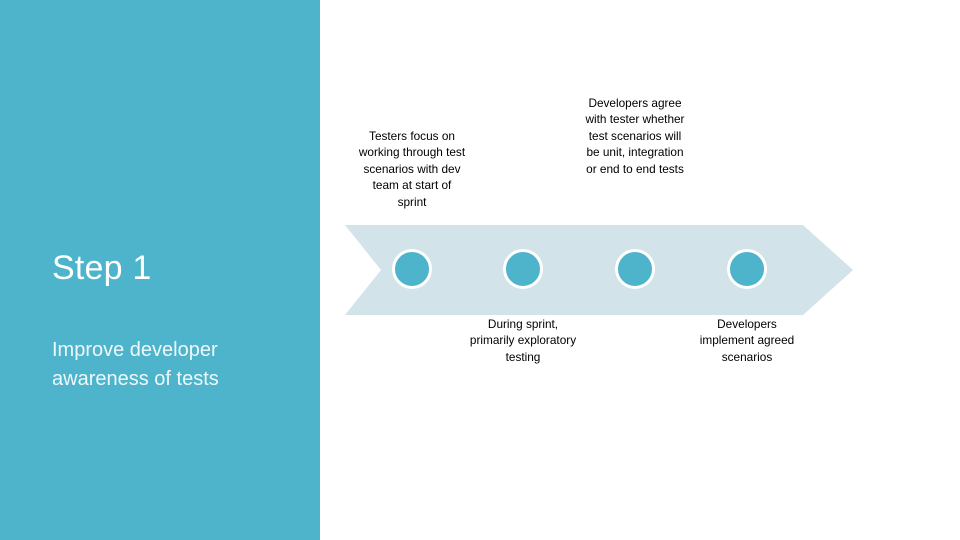 This screenshot has width=960, height=540. What do you see at coordinates (102, 268) in the screenshot?
I see `page-title: Step 1` at bounding box center [102, 268].